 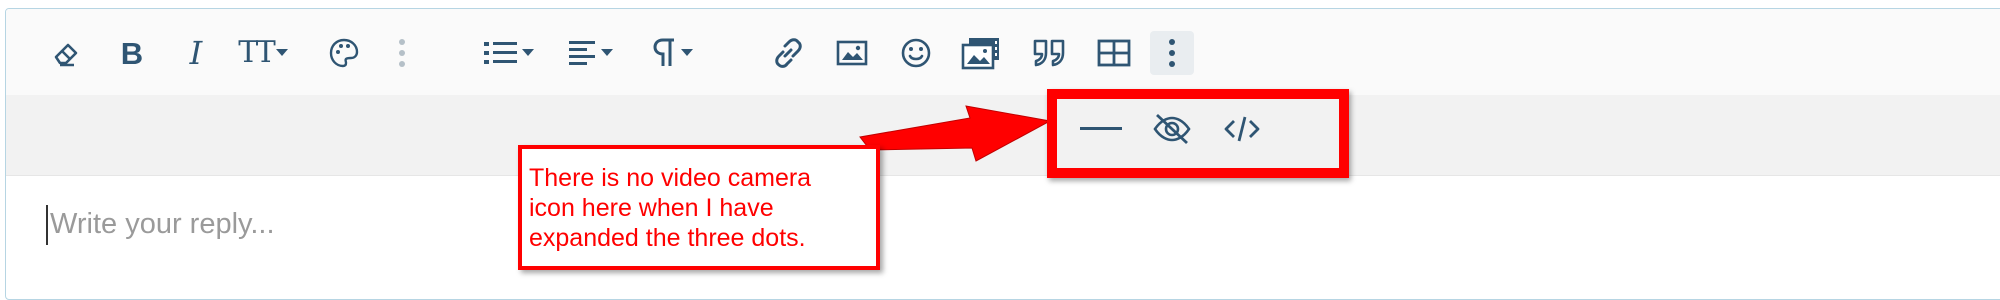 I want to click on annotation-highlight-box, so click(x=1198, y=133).